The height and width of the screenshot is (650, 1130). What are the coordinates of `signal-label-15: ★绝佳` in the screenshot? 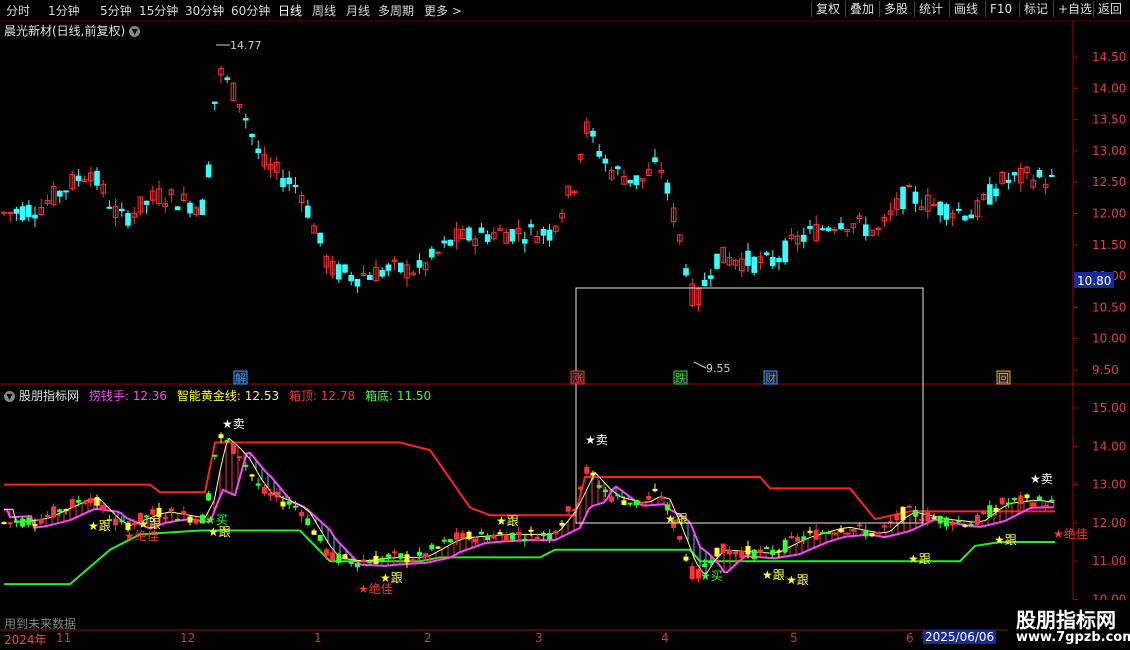 It's located at (375, 588).